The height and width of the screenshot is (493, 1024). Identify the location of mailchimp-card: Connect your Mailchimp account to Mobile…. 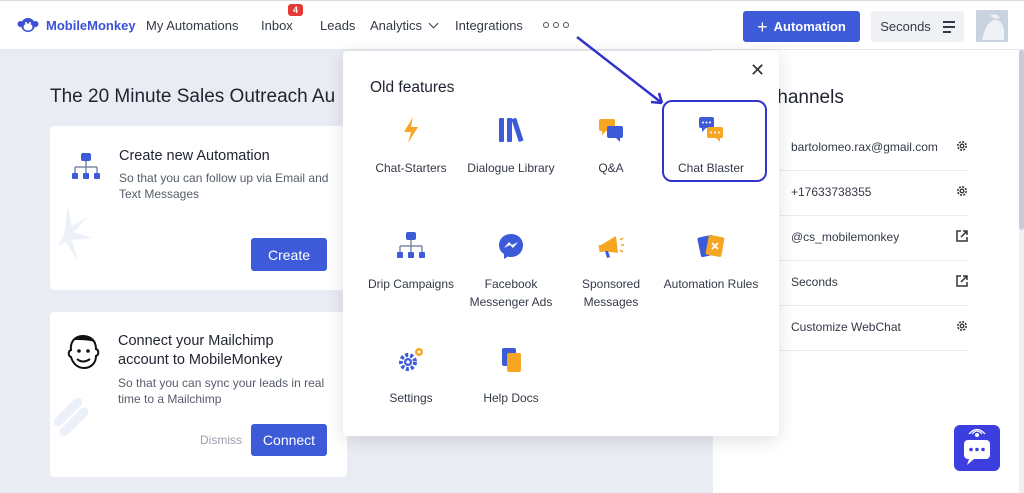
(198, 394).